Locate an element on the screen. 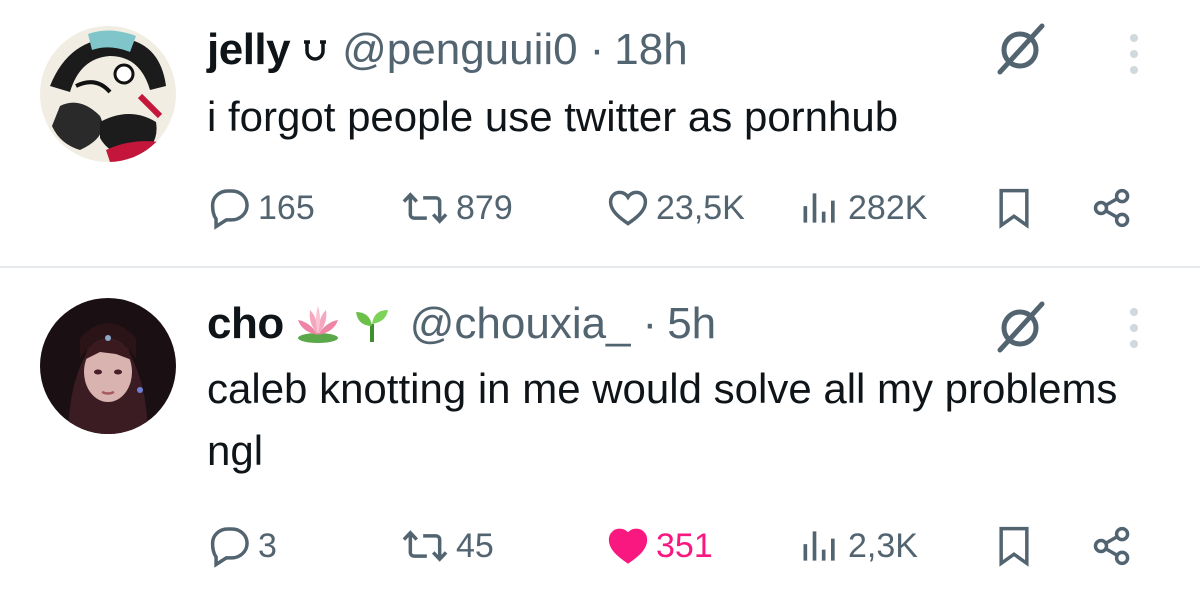 The height and width of the screenshot is (602, 1200). views-button: 2,3K is located at coordinates (858, 546).